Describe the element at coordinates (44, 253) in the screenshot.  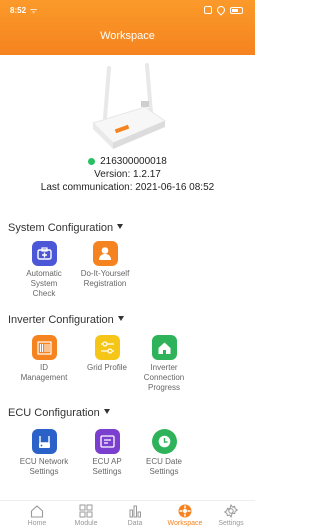
I see `medical-kit-icon` at that location.